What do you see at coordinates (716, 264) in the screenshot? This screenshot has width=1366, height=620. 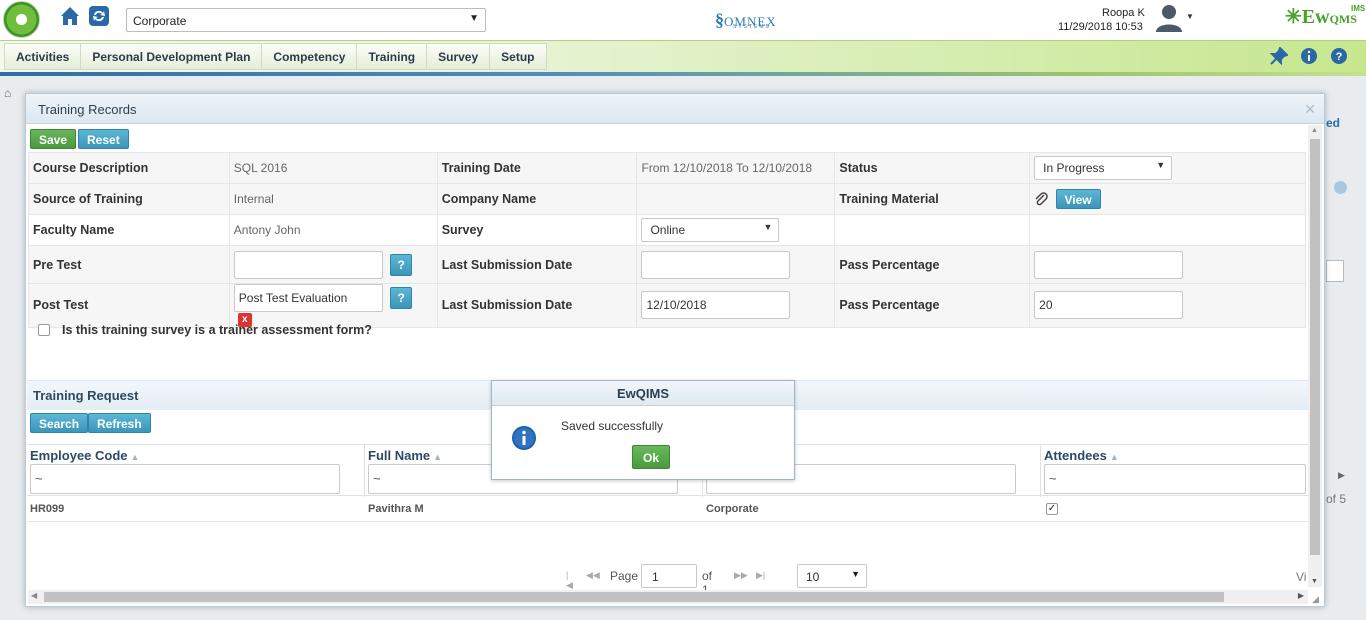 I see `pre-last-submission-input` at bounding box center [716, 264].